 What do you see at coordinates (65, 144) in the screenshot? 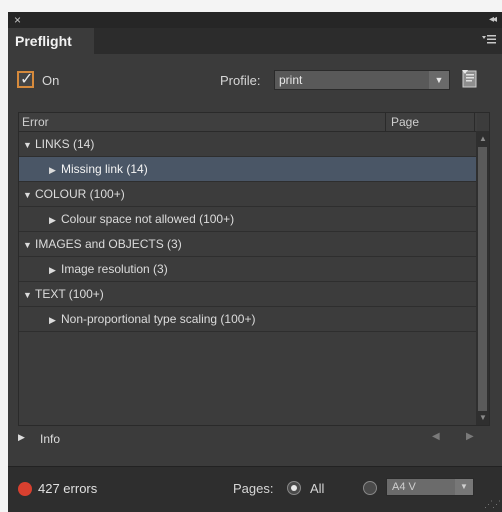
I see `row-label: LINKS (14)` at bounding box center [65, 144].